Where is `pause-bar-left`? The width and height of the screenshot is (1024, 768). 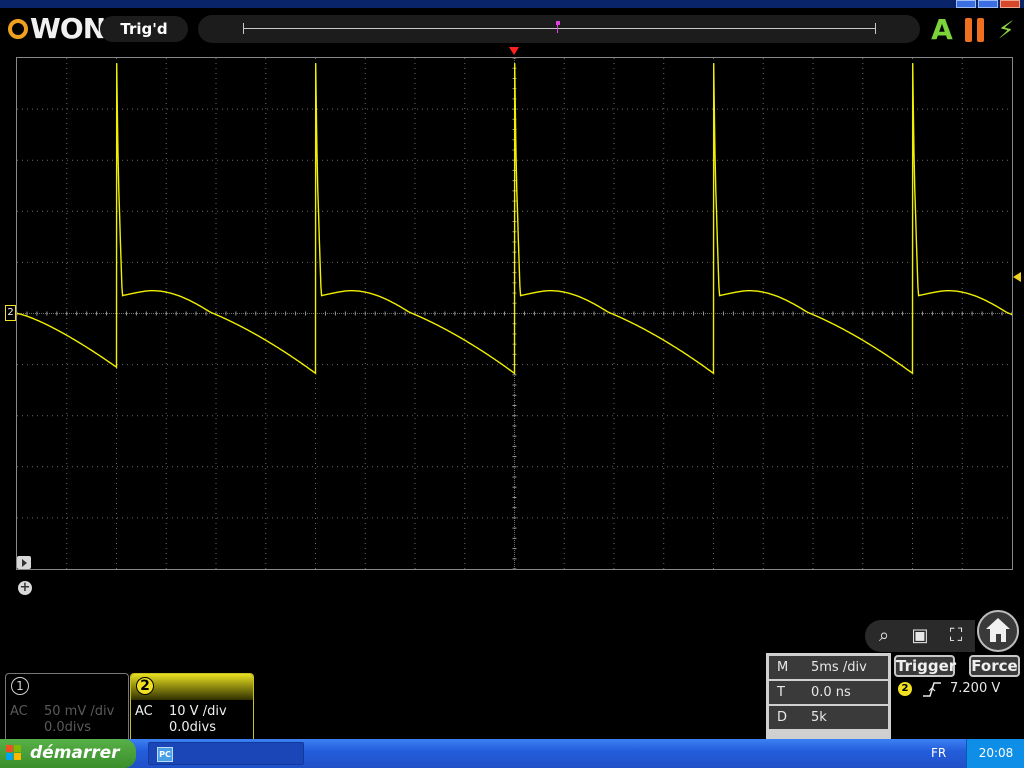
pause-bar-left is located at coordinates (968, 30).